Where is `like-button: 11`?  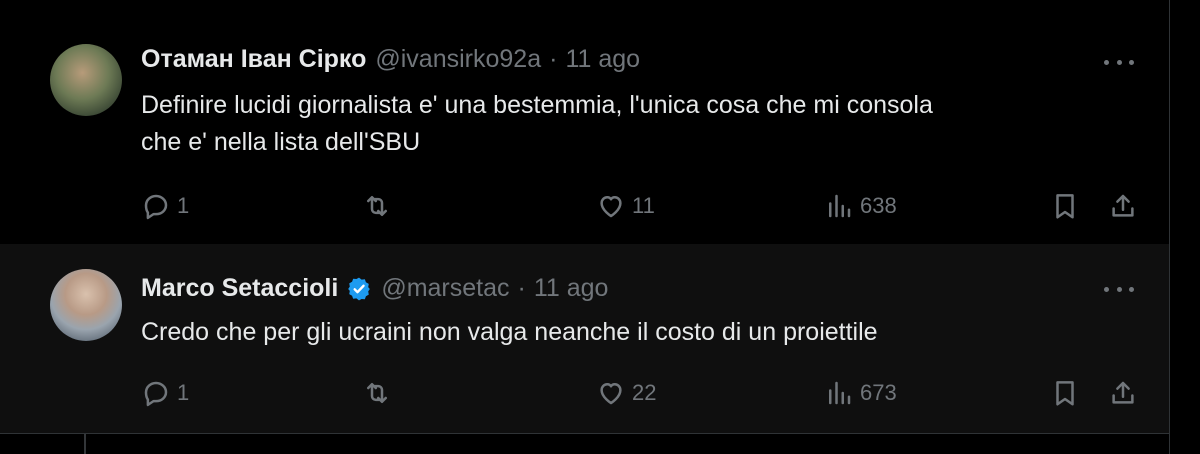 like-button: 11 is located at coordinates (625, 206).